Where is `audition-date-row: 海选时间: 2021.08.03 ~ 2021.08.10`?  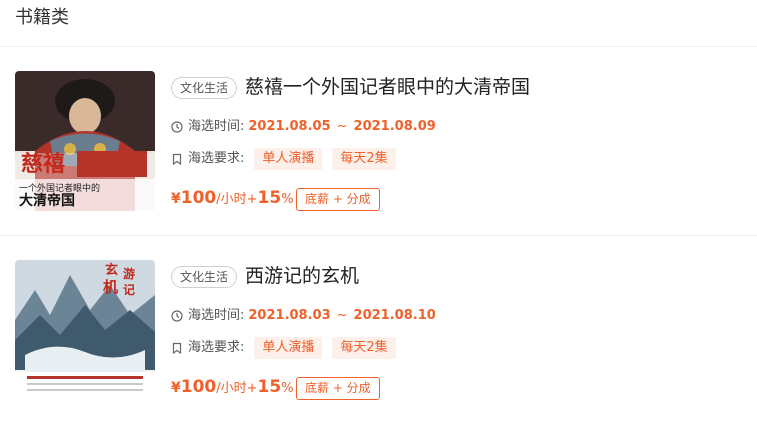
audition-date-row: 海选时间: 2021.08.03 ~ 2021.08.10 is located at coordinates (303, 316).